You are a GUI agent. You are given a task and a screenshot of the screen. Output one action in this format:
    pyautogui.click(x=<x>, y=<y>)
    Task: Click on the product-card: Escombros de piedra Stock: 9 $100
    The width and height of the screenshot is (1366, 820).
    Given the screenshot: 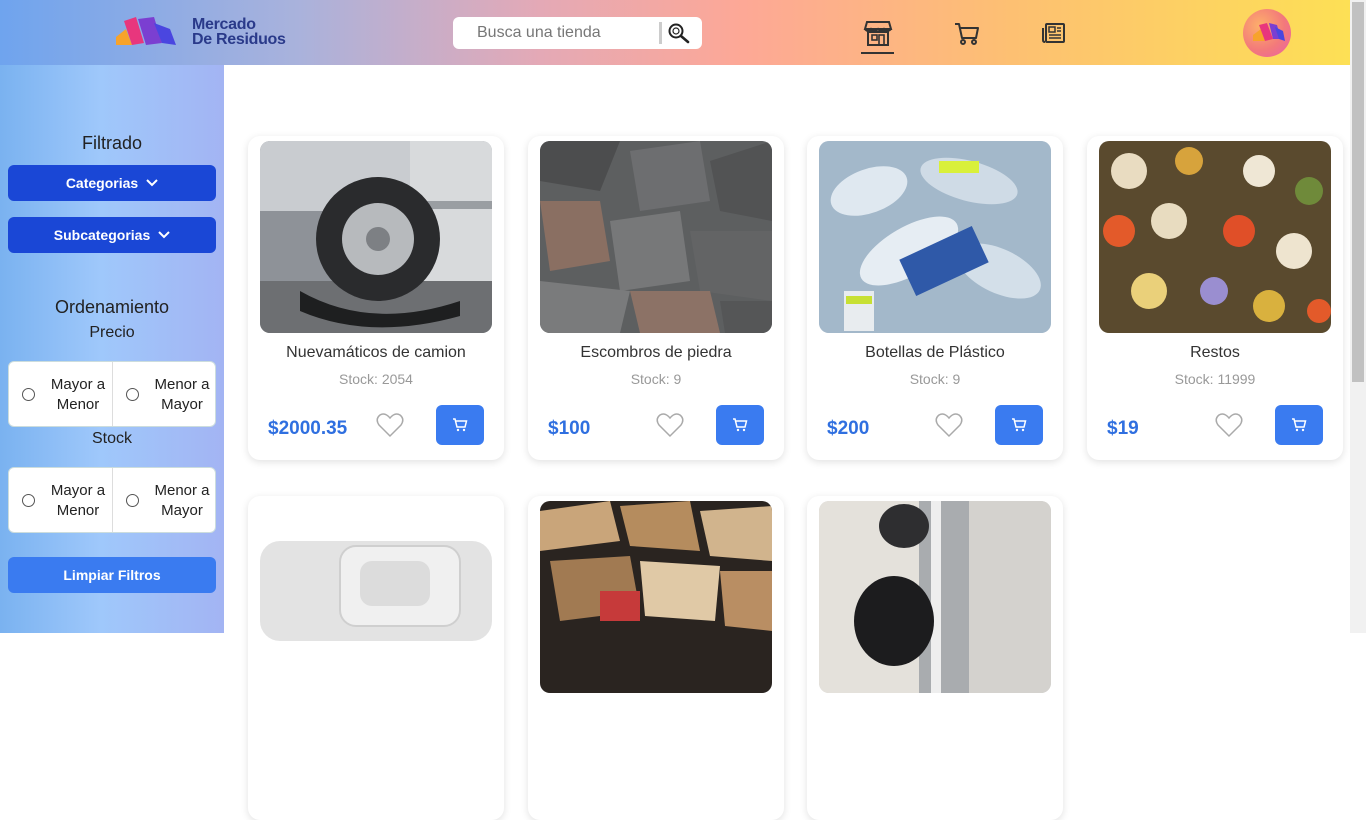 What is the action you would take?
    pyautogui.click(x=656, y=298)
    